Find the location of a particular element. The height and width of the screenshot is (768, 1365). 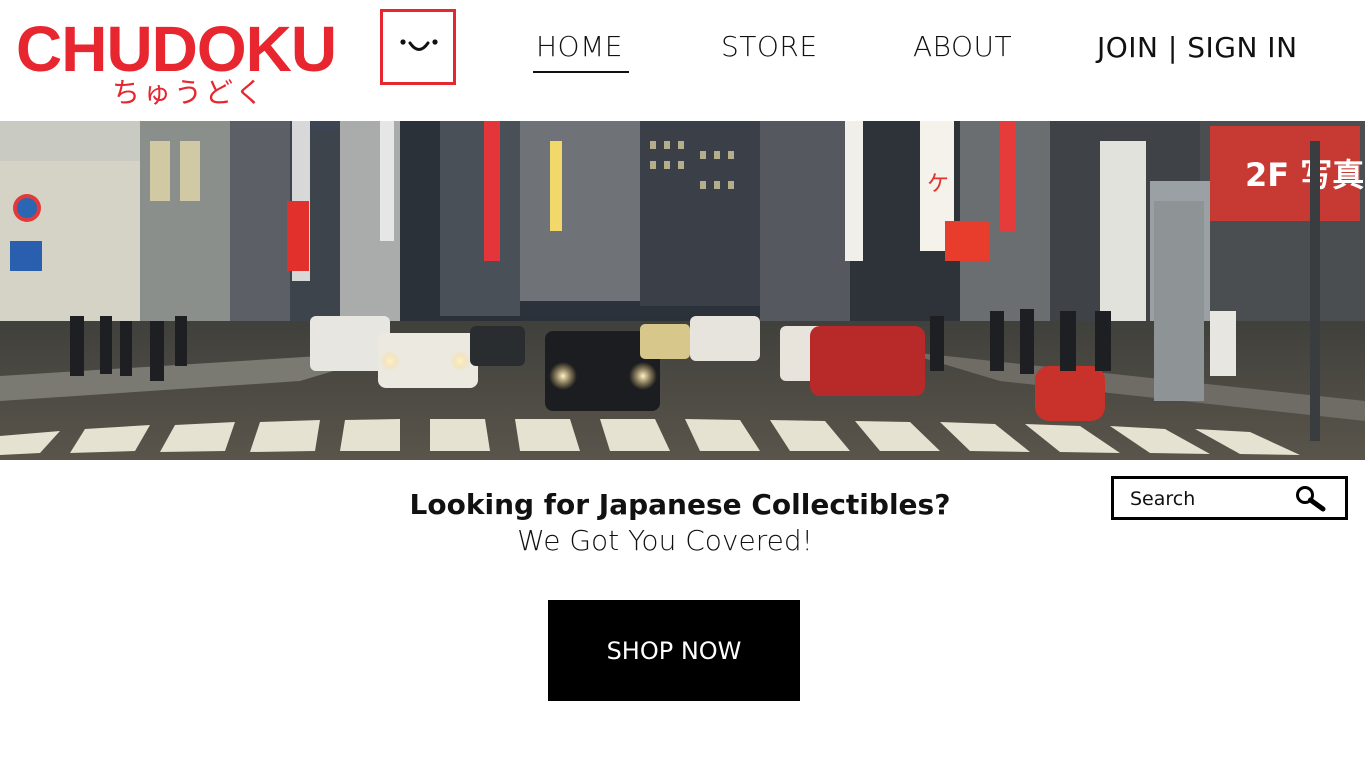

smiley-face-icon is located at coordinates (418, 47).